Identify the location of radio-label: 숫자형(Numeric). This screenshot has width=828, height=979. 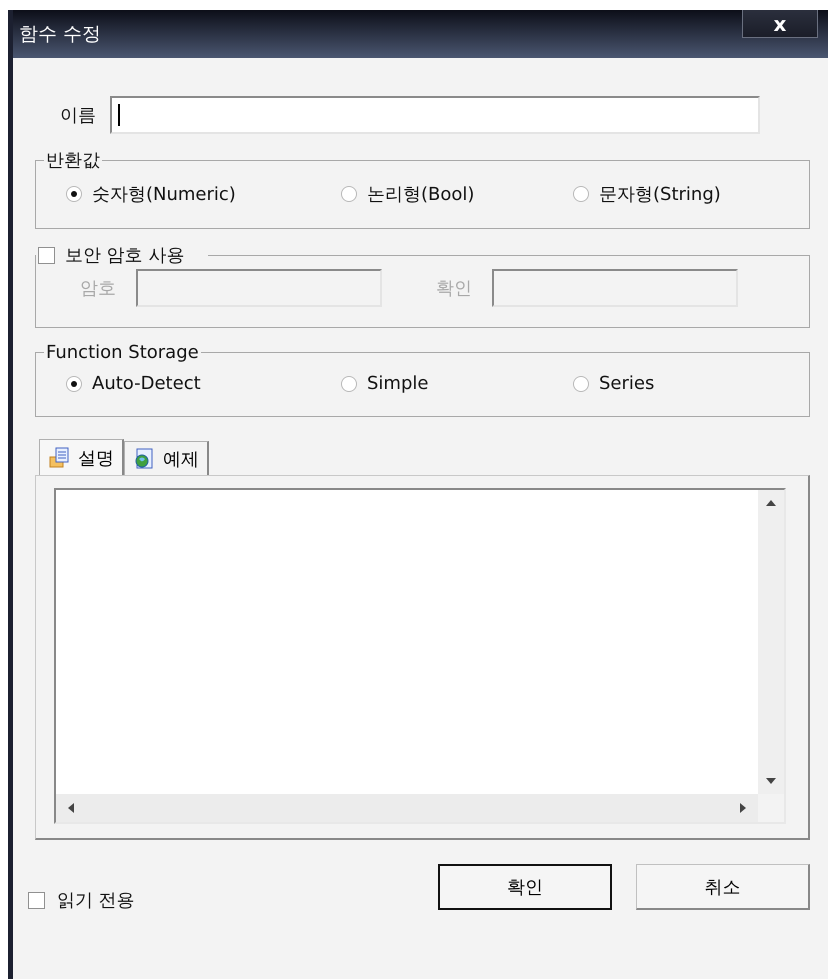
(164, 194).